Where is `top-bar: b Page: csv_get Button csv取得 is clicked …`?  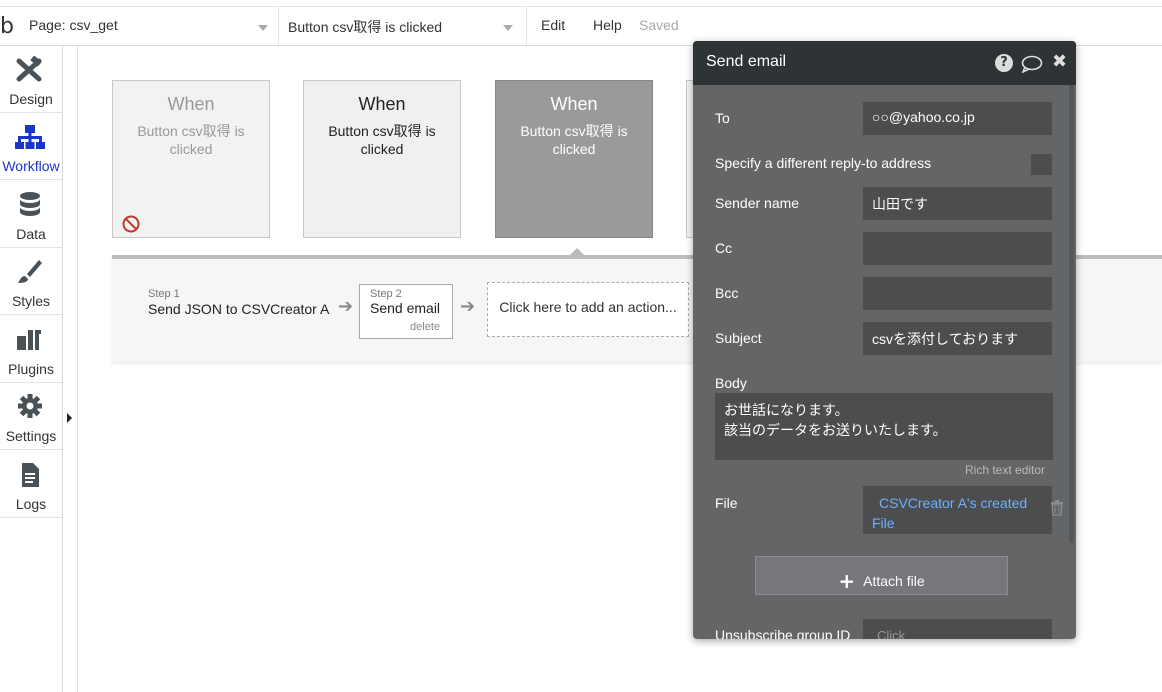
top-bar: b Page: csv_get Button csv取得 is clicked … is located at coordinates (581, 26).